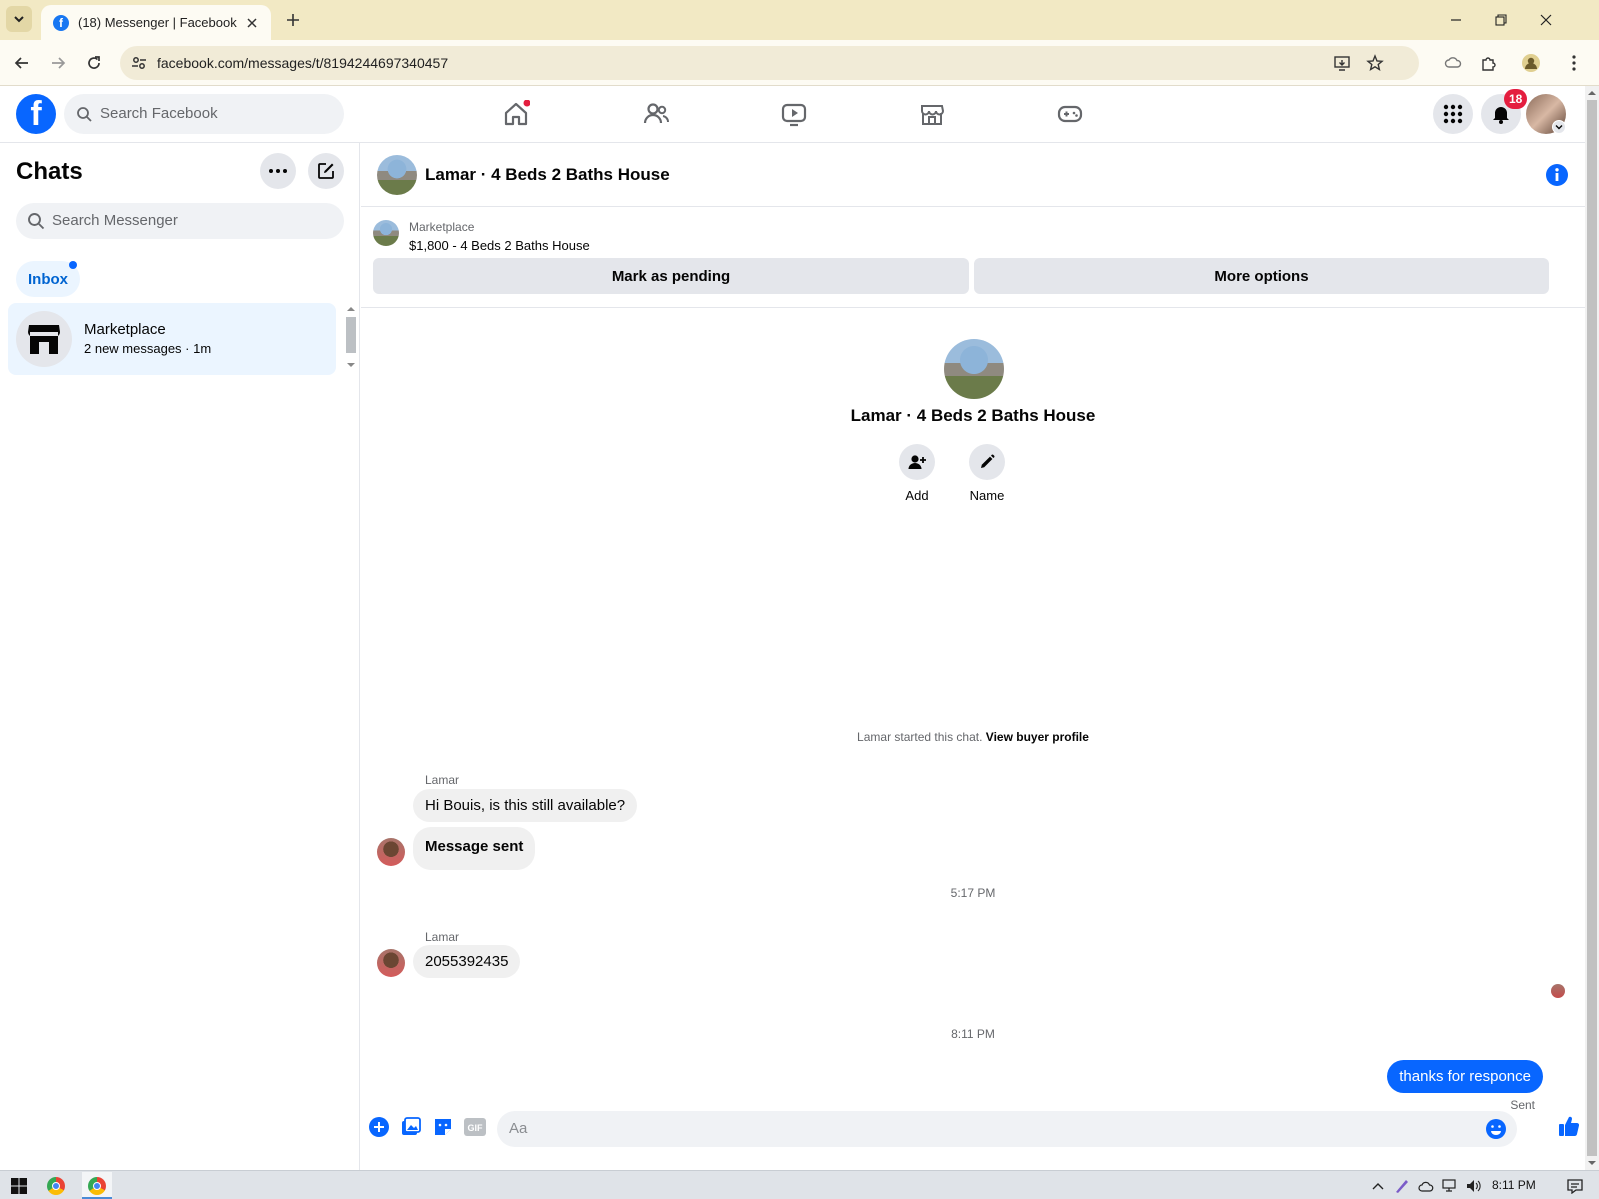  What do you see at coordinates (386, 233) in the screenshot?
I see `listing-thumbnail` at bounding box center [386, 233].